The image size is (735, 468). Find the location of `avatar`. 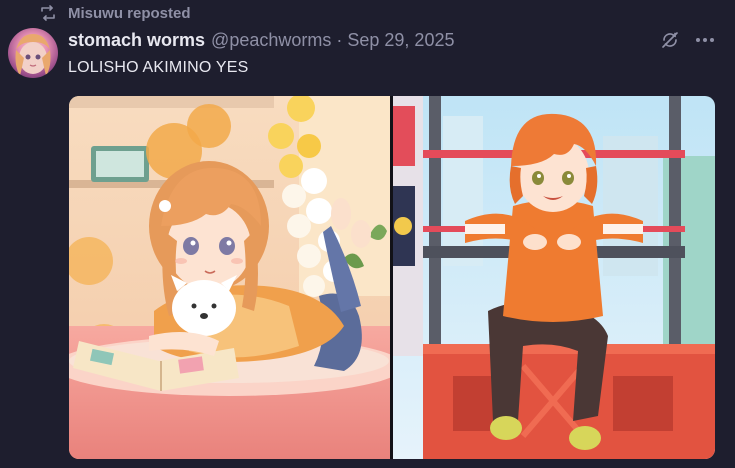

avatar is located at coordinates (33, 53).